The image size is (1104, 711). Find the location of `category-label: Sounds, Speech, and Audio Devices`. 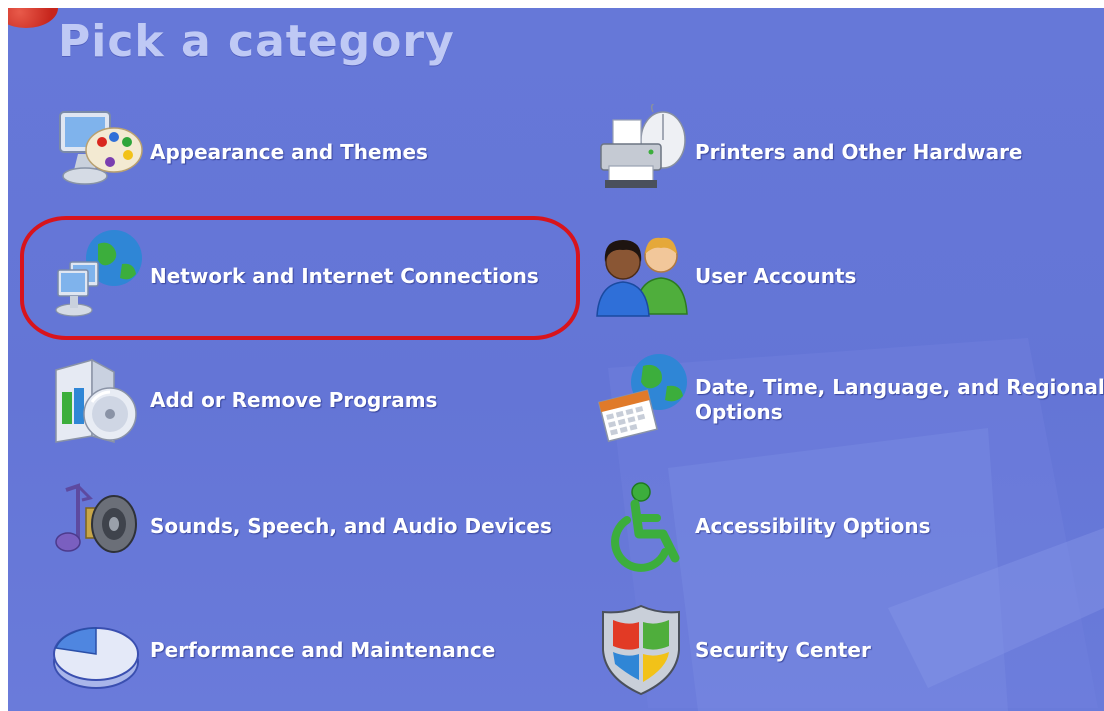

category-label: Sounds, Speech, and Audio Devices is located at coordinates (351, 525).